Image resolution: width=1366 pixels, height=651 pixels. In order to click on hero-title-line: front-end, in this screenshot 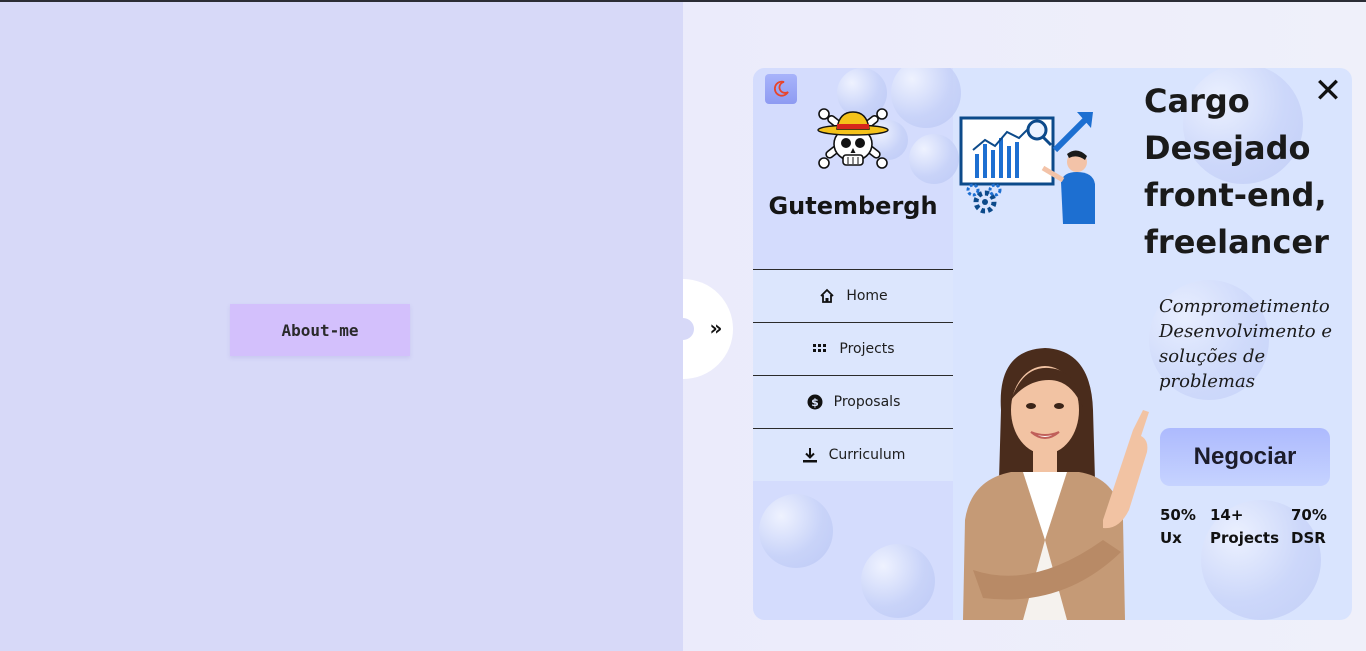, I will do `click(1235, 195)`.